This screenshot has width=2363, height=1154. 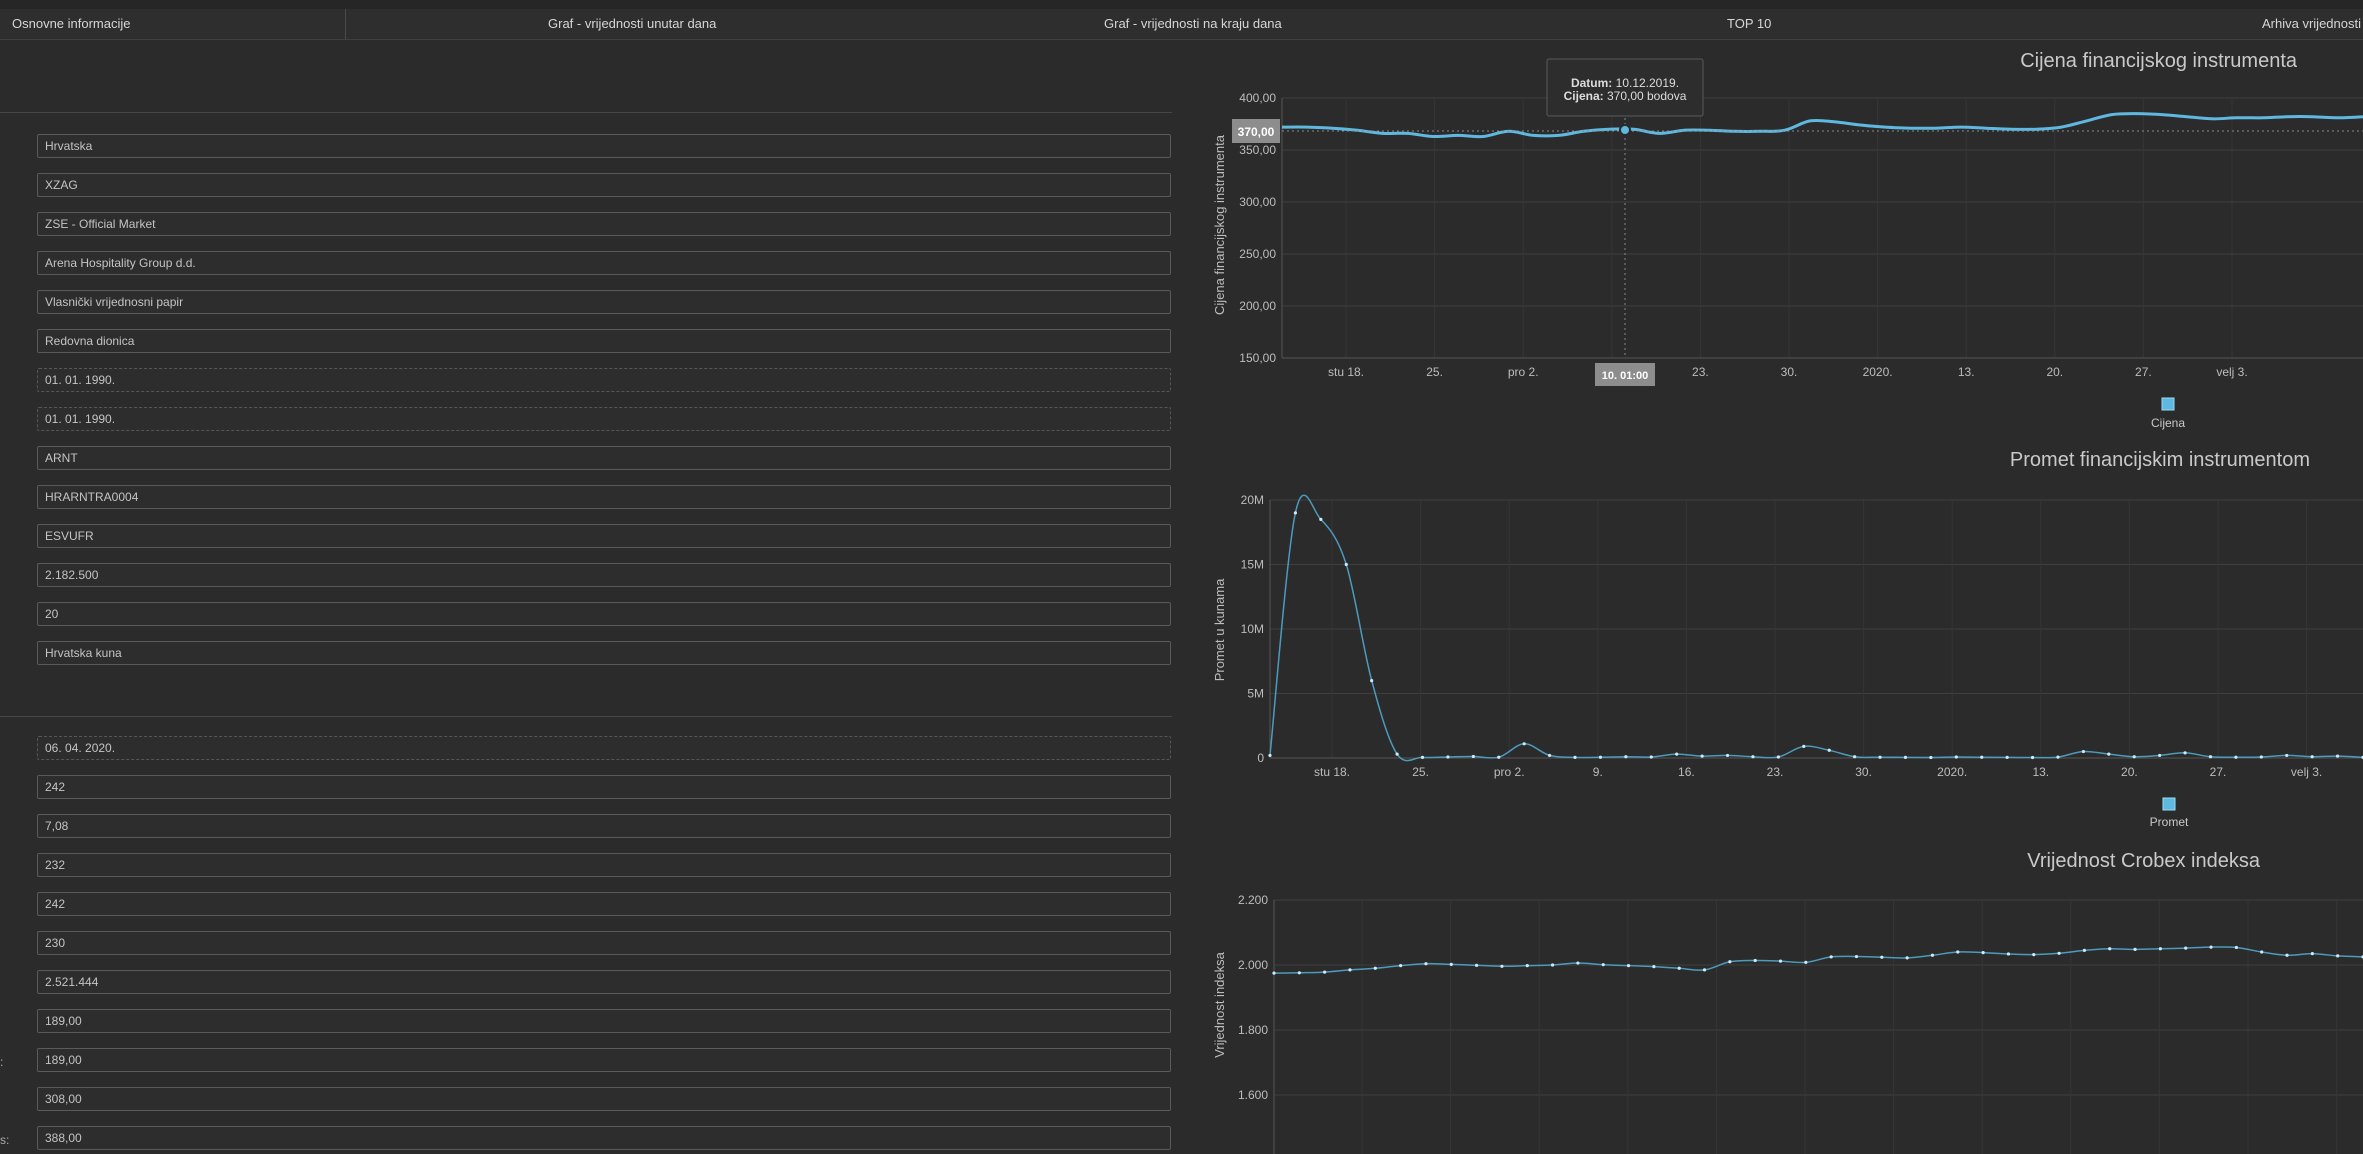 What do you see at coordinates (173, 24) in the screenshot?
I see `tab-osnovne-informacije: Osnovne informacije` at bounding box center [173, 24].